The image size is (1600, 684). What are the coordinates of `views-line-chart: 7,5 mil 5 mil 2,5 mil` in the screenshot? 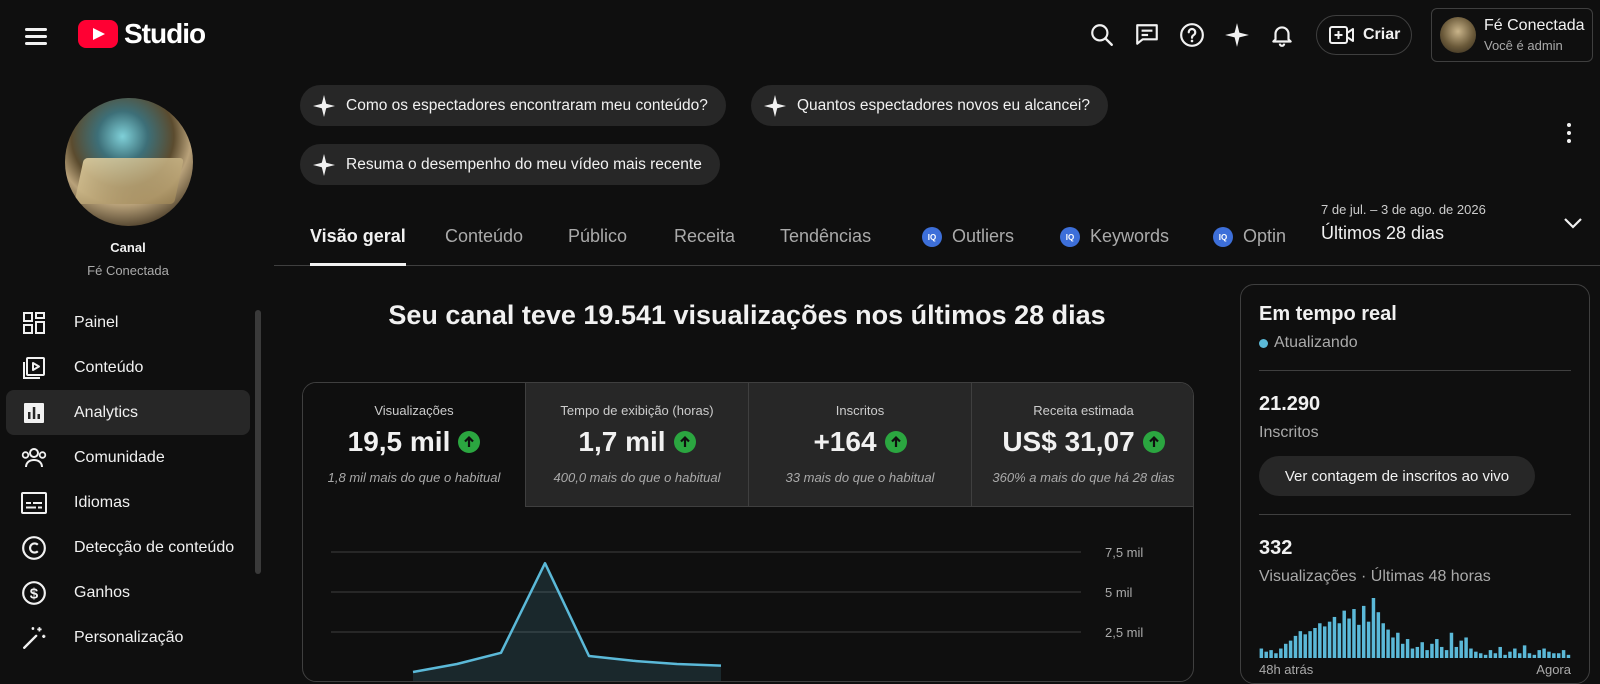 It's located at (748, 594).